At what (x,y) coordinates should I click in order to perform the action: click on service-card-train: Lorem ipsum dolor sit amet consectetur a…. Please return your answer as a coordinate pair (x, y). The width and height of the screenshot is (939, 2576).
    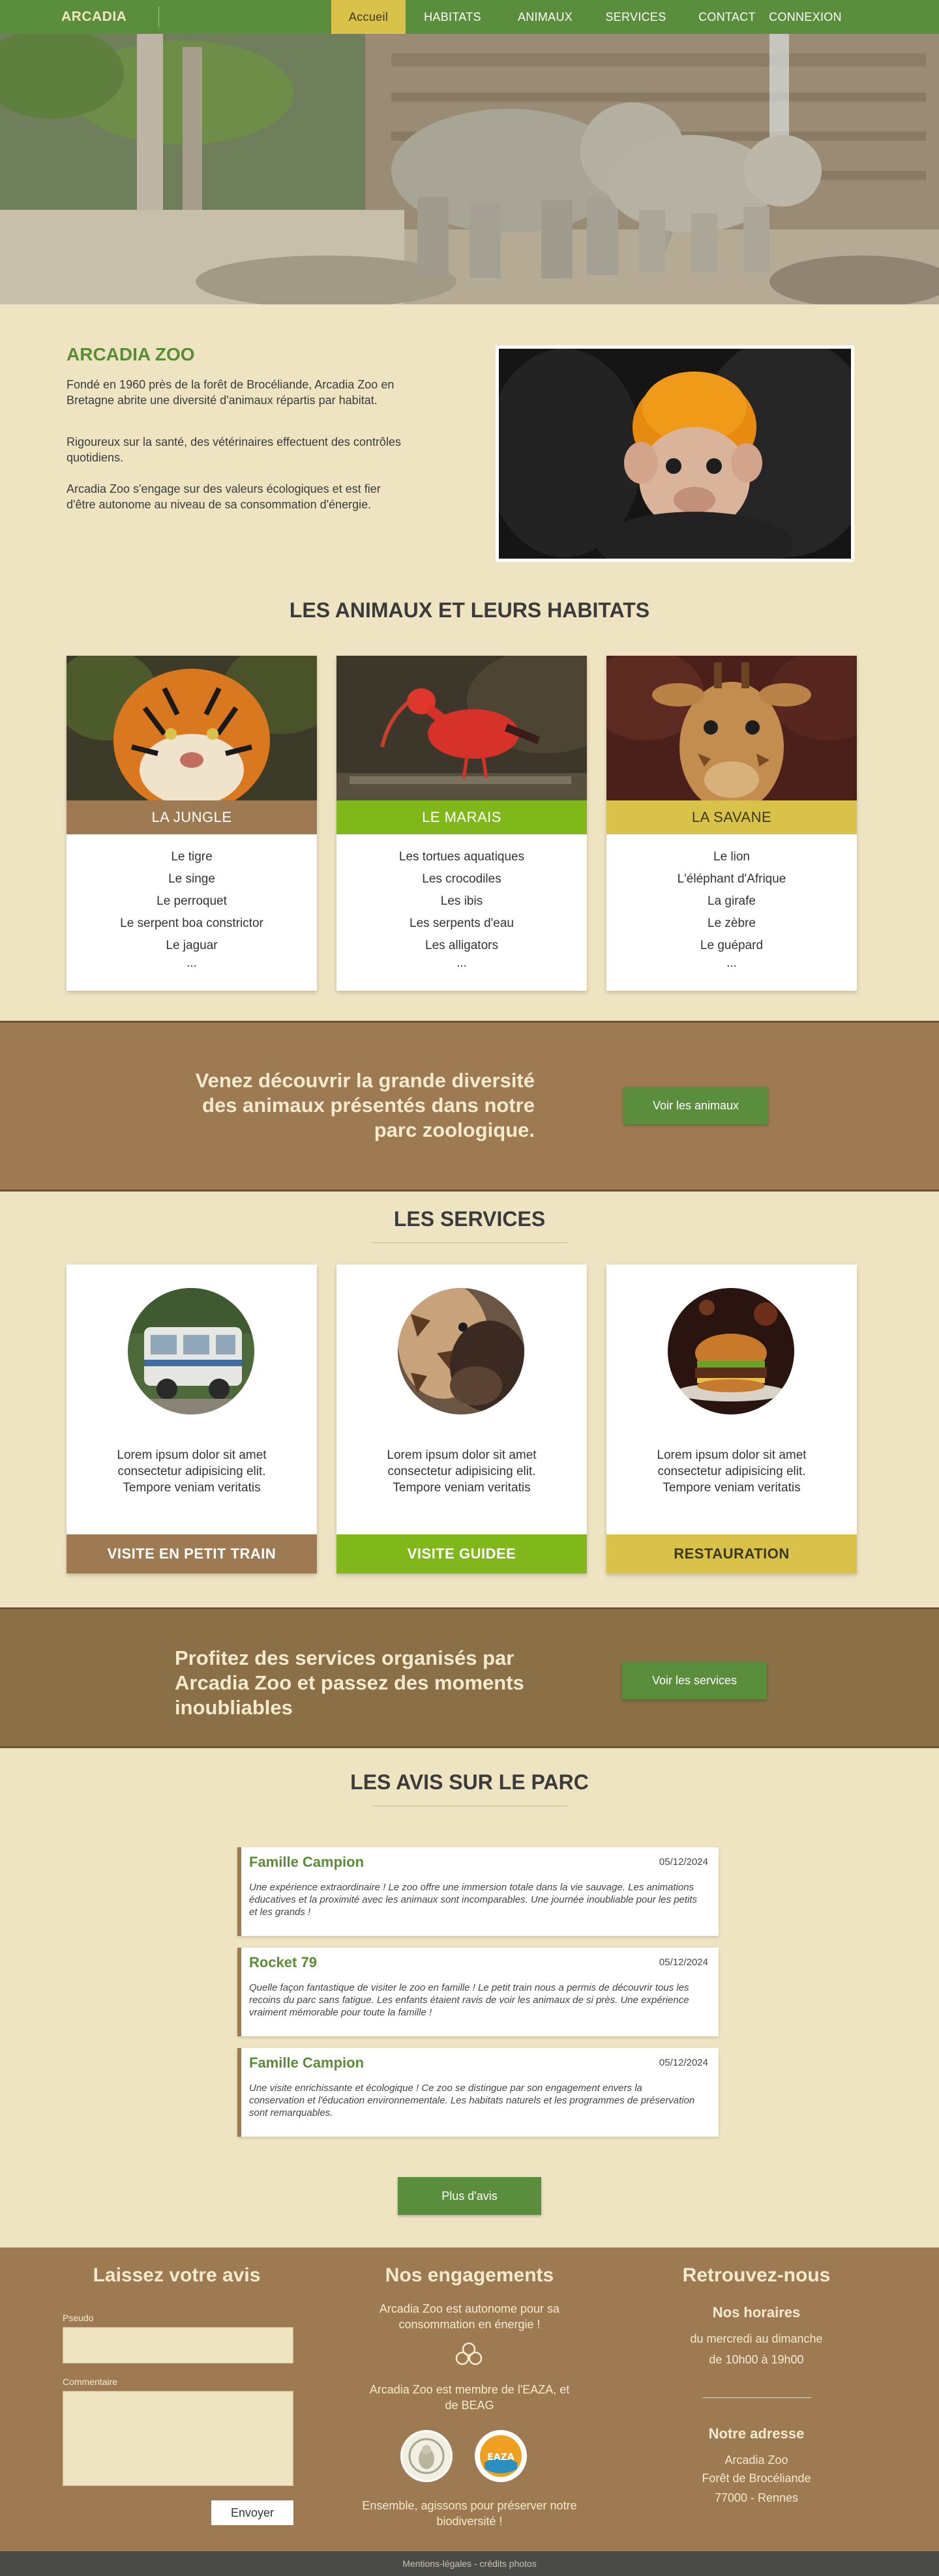
    Looking at the image, I should click on (192, 1419).